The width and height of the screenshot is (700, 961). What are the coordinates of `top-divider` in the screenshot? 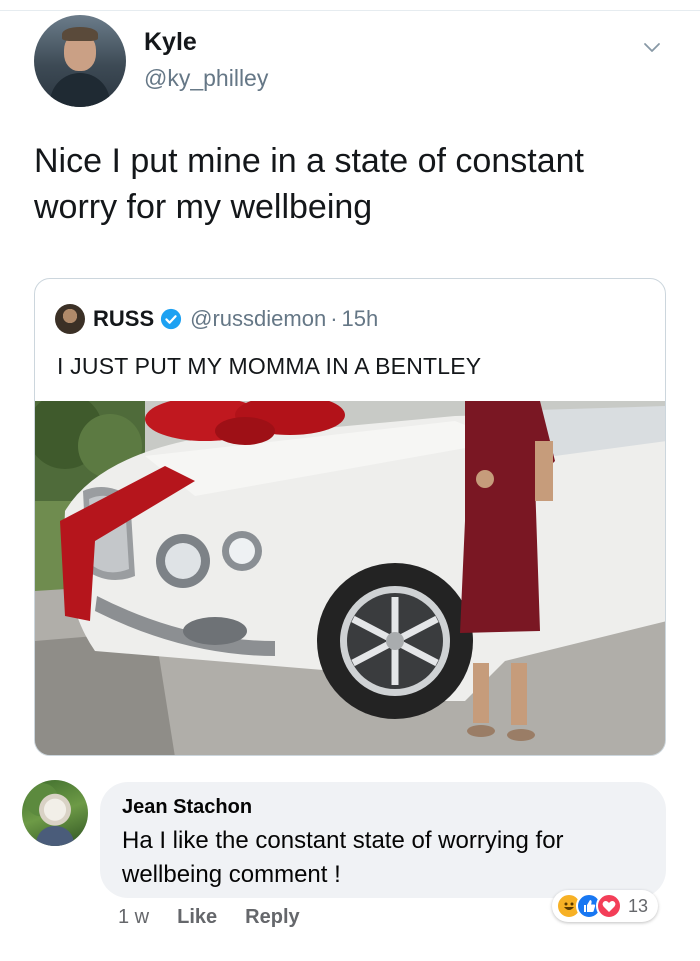 It's located at (350, 10).